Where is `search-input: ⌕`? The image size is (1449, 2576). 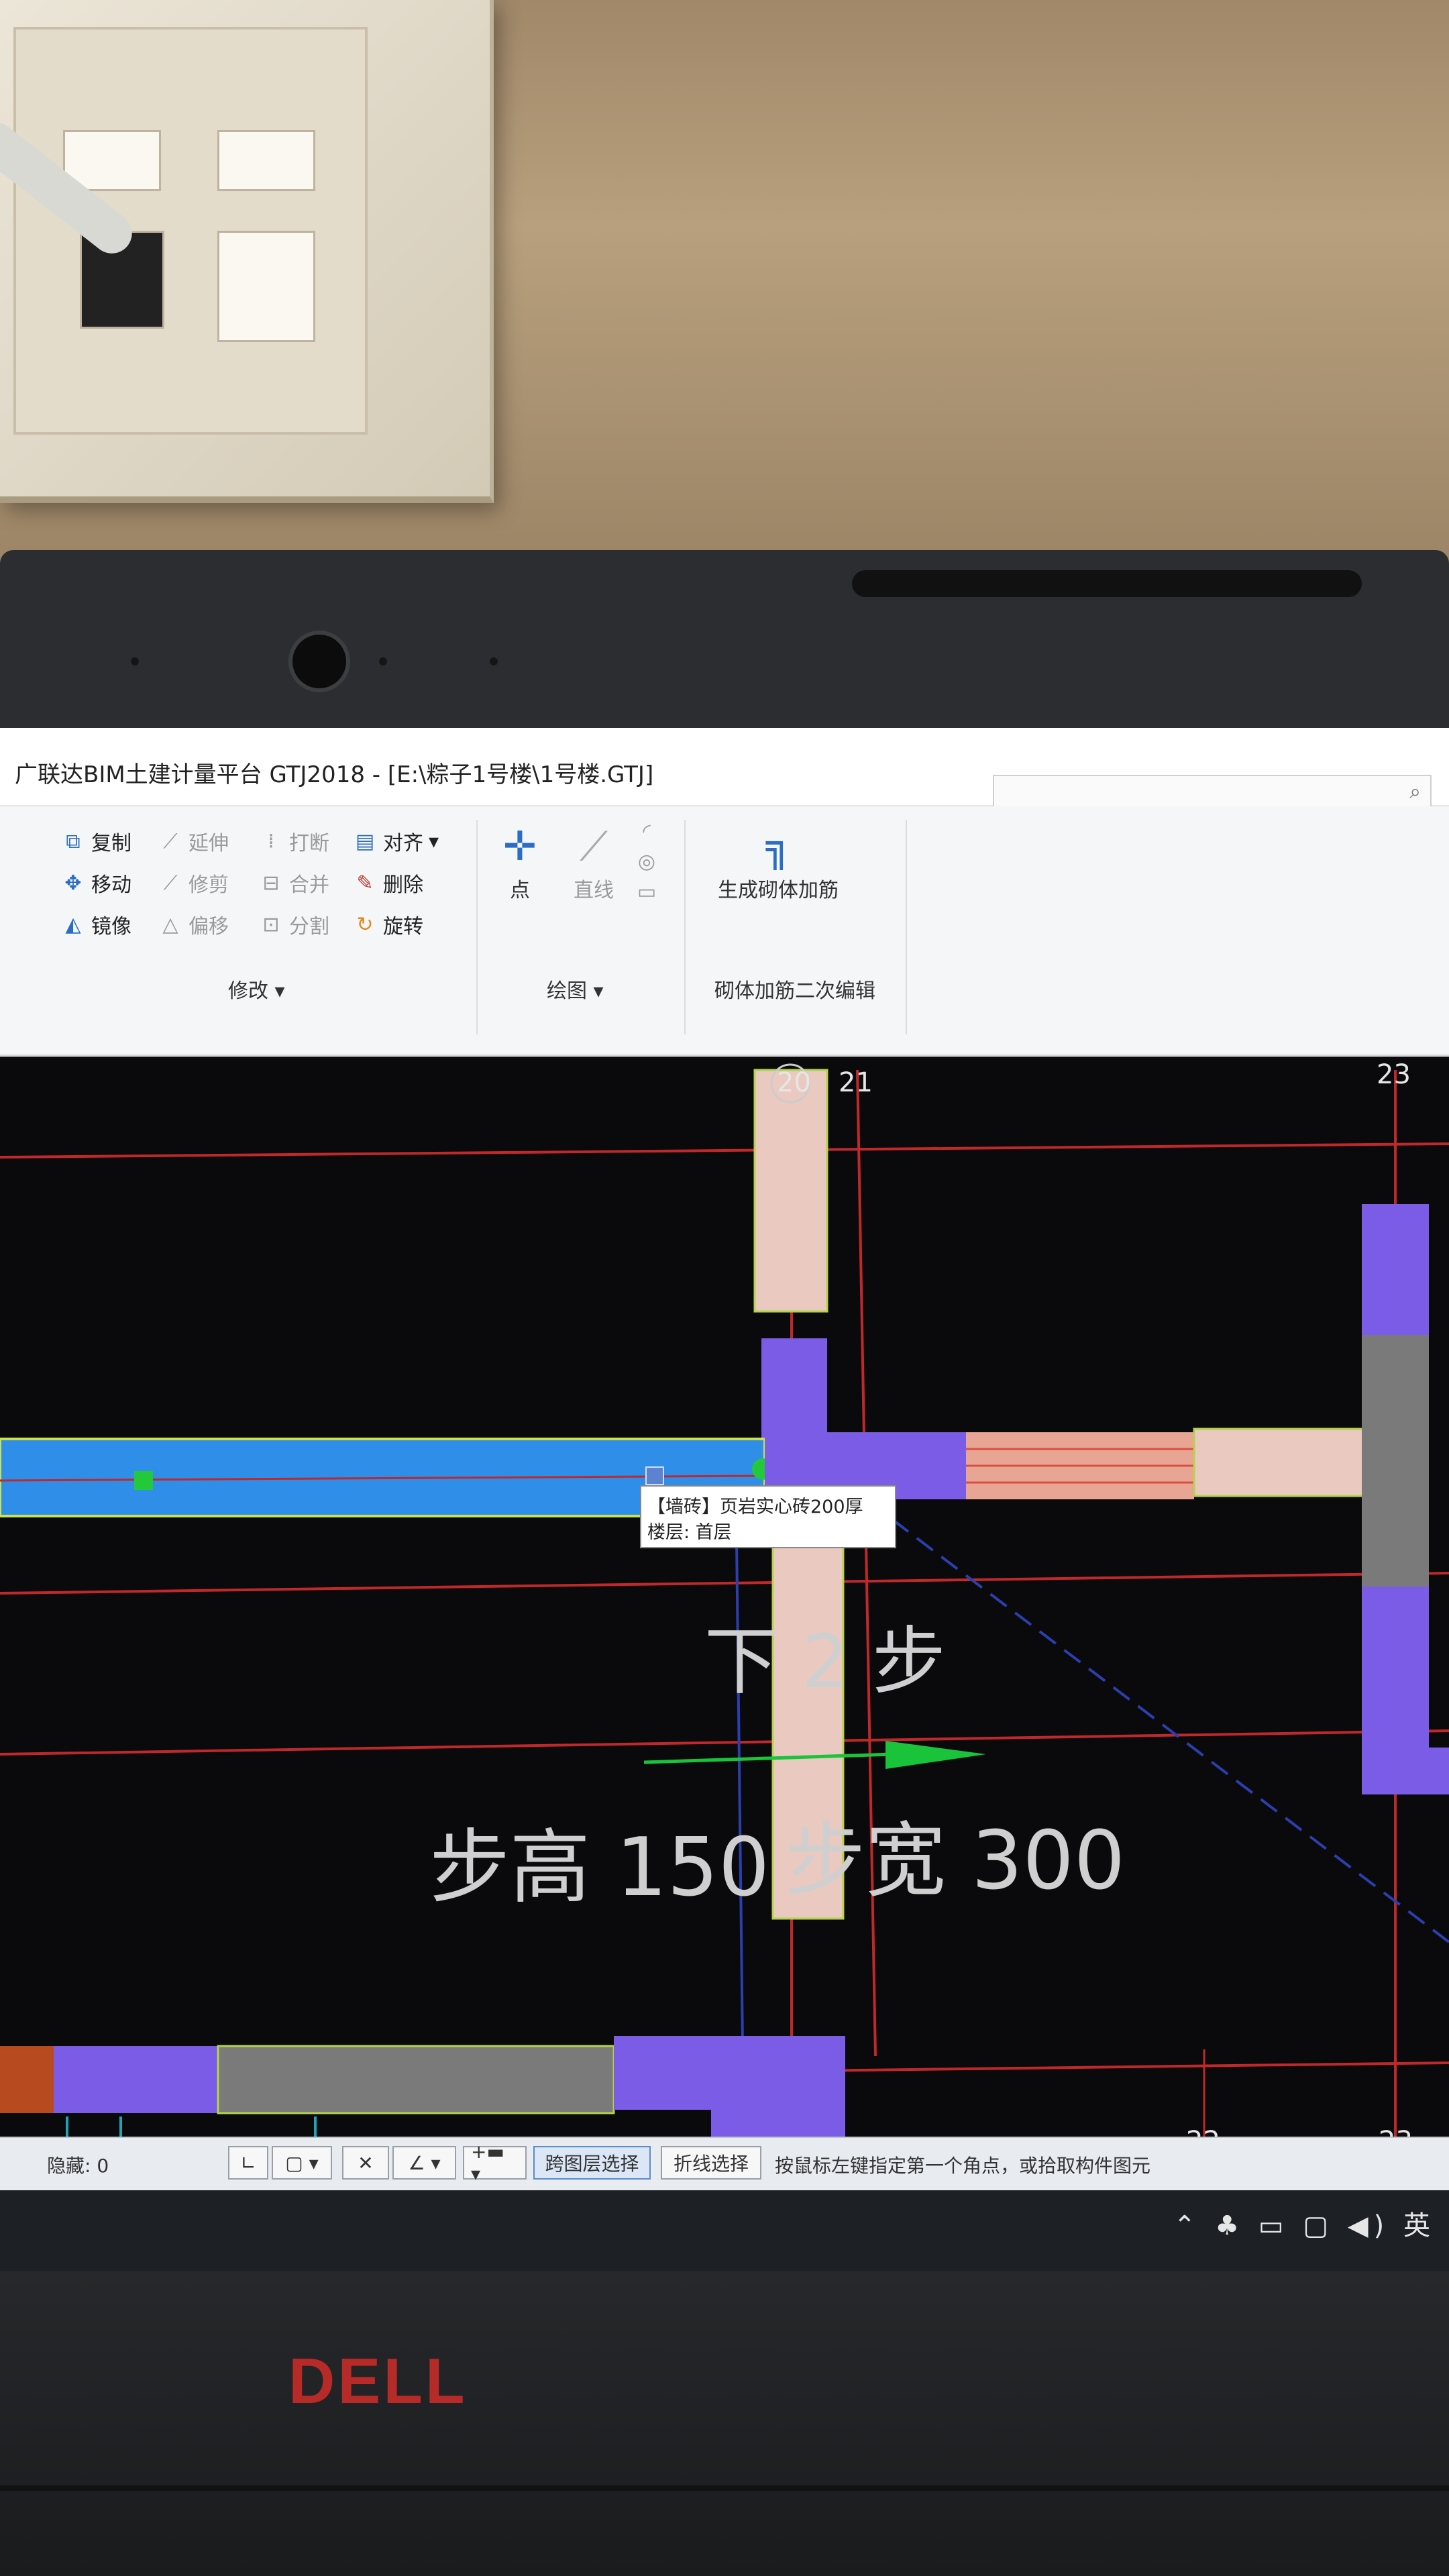
search-input: ⌕ is located at coordinates (1212, 793).